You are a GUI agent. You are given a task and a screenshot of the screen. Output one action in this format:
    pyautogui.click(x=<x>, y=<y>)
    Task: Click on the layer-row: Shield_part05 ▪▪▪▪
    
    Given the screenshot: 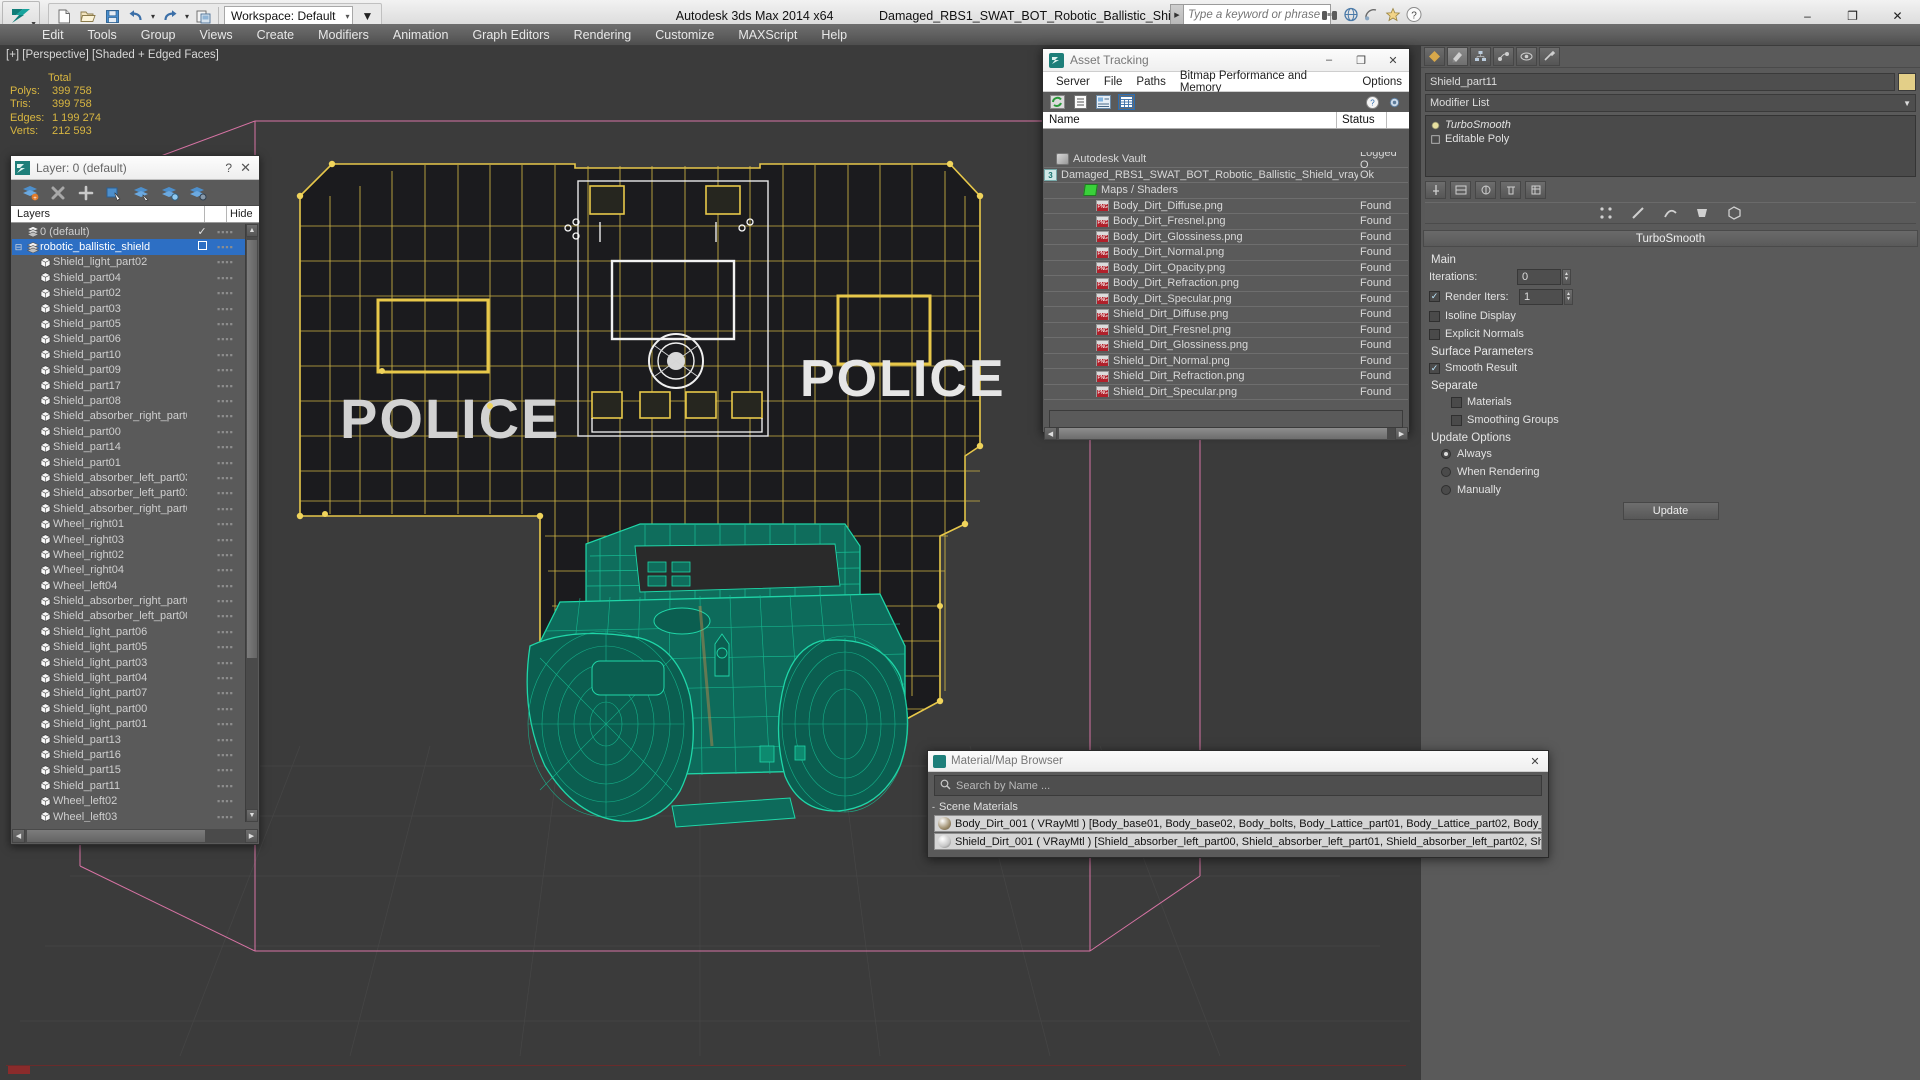 What is the action you would take?
    pyautogui.click(x=128, y=323)
    